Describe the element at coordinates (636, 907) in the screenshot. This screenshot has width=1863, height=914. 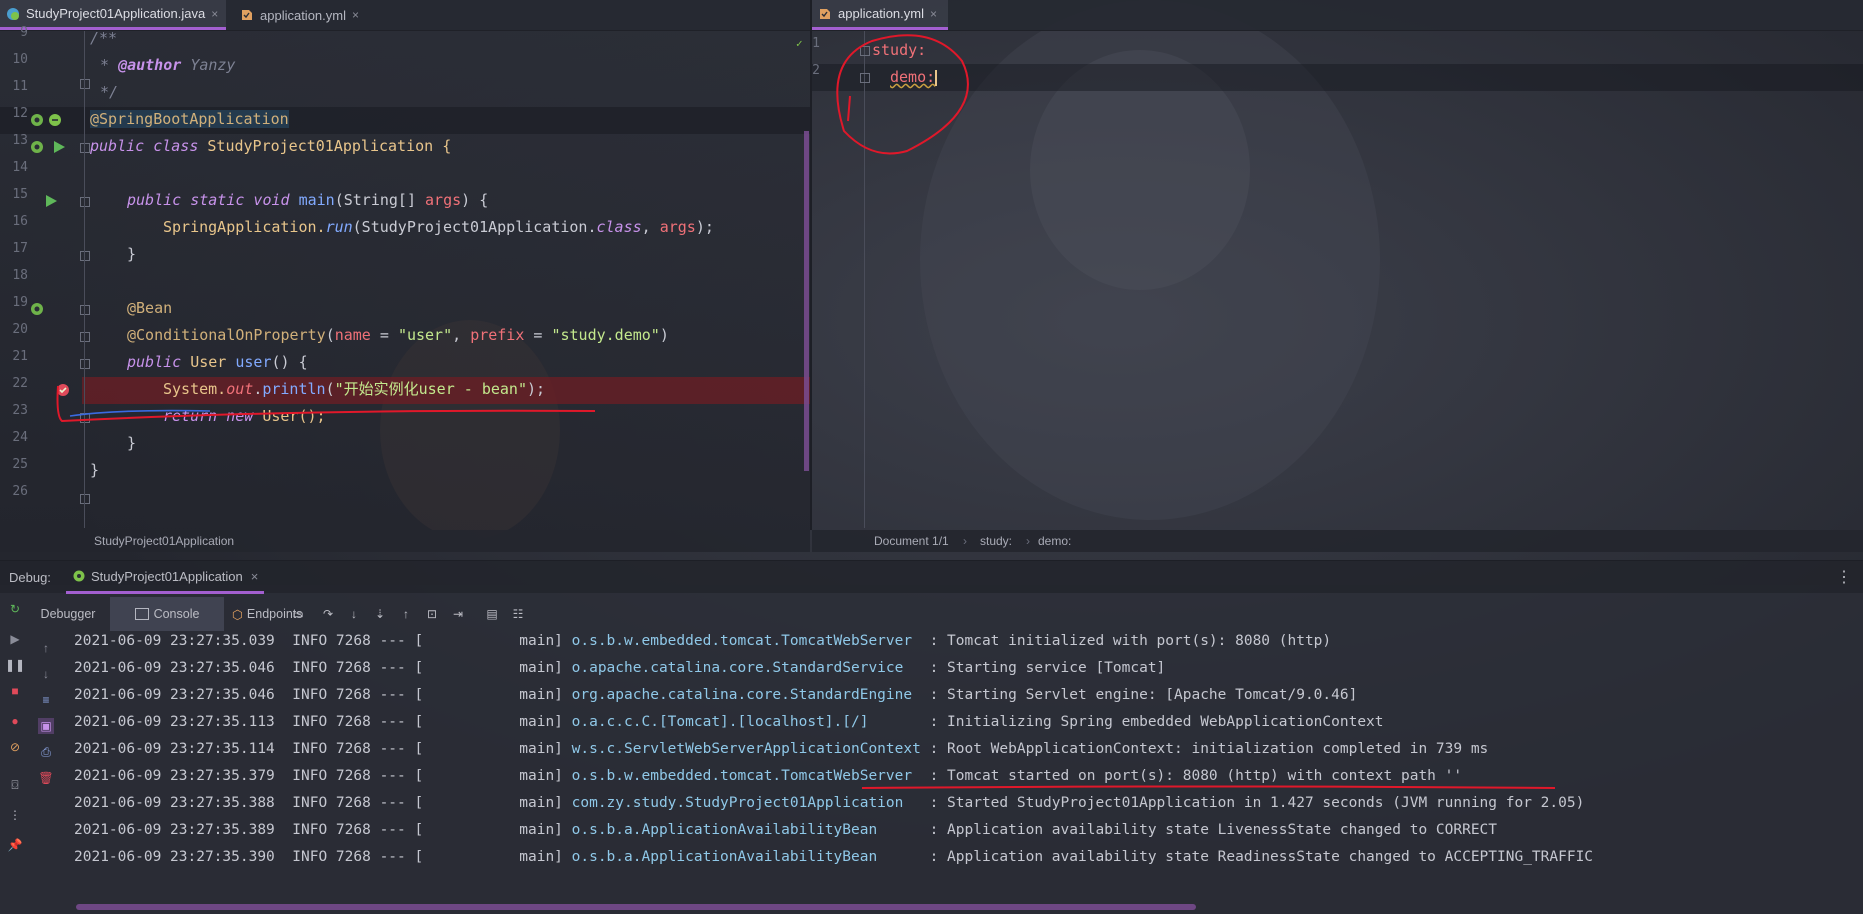
I see `console-horizontal-scrollbar` at that location.